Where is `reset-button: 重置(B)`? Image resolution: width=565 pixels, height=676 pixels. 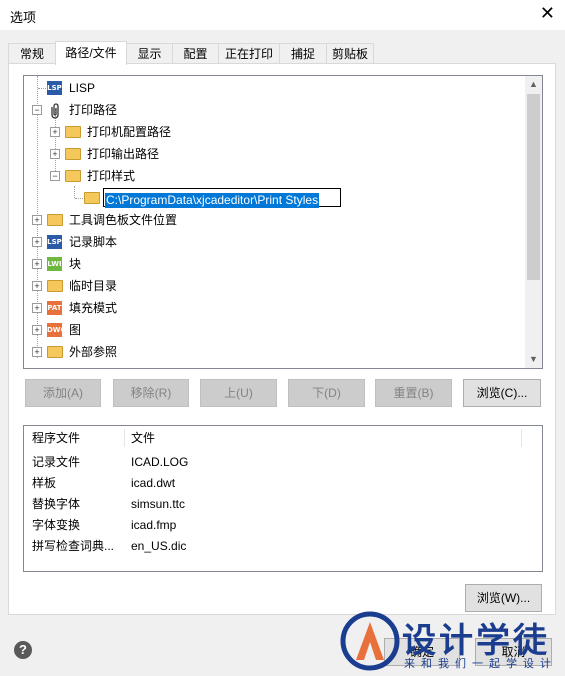 reset-button: 重置(B) is located at coordinates (413, 393).